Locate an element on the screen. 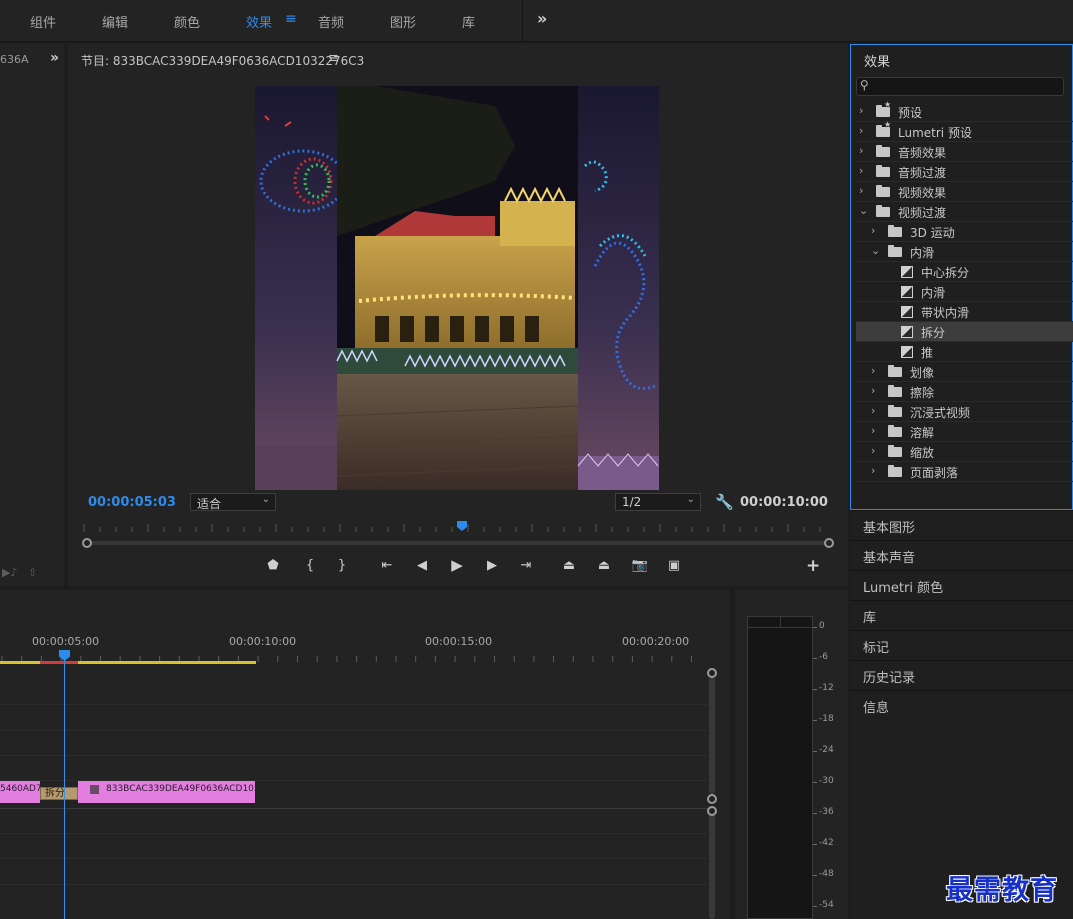 This screenshot has height=919, width=1073. effect-folder: ⌄ 内滑 is located at coordinates (964, 252).